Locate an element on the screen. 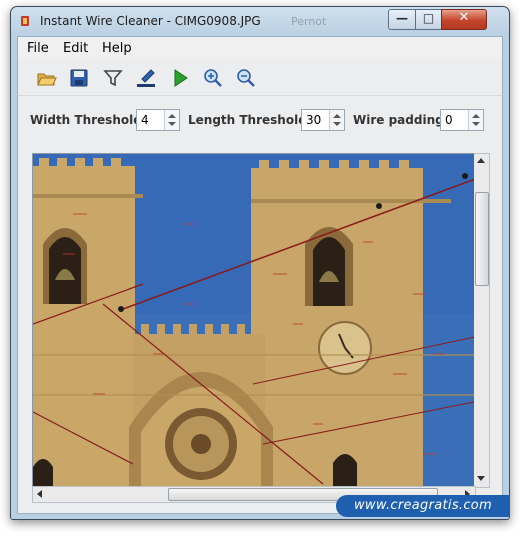 The width and height of the screenshot is (530, 550). brush-icon is located at coordinates (146, 78).